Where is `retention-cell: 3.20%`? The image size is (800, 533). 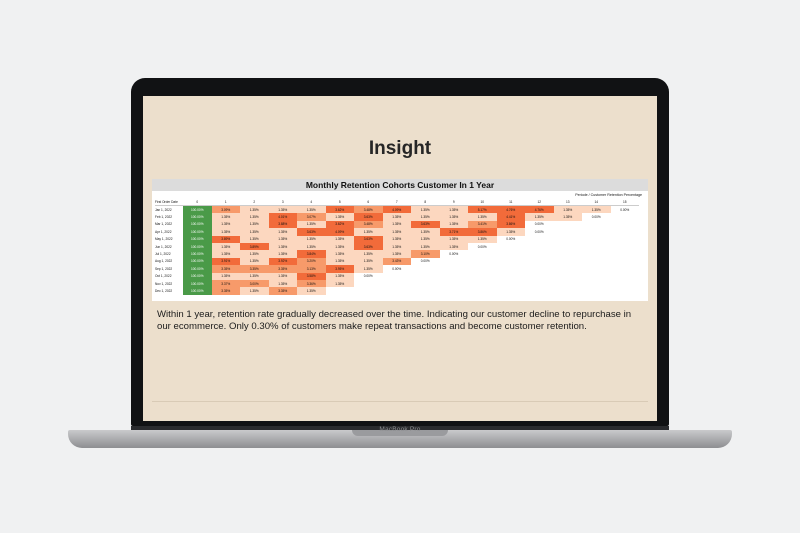
retention-cell: 3.20% is located at coordinates (311, 261).